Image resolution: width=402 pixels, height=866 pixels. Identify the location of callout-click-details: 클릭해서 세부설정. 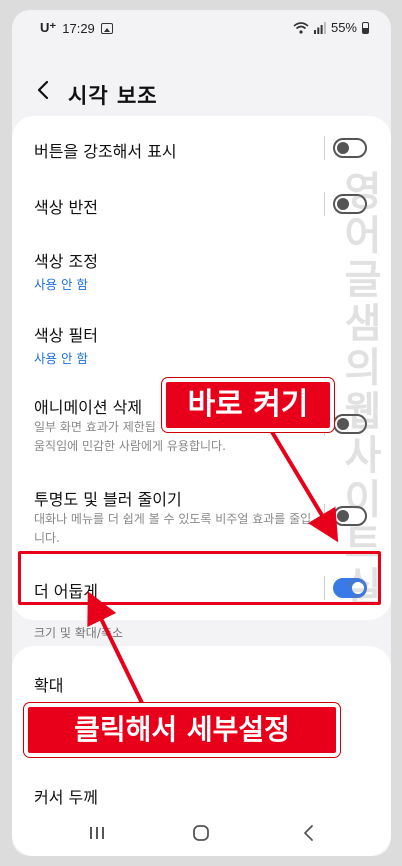
(182, 730).